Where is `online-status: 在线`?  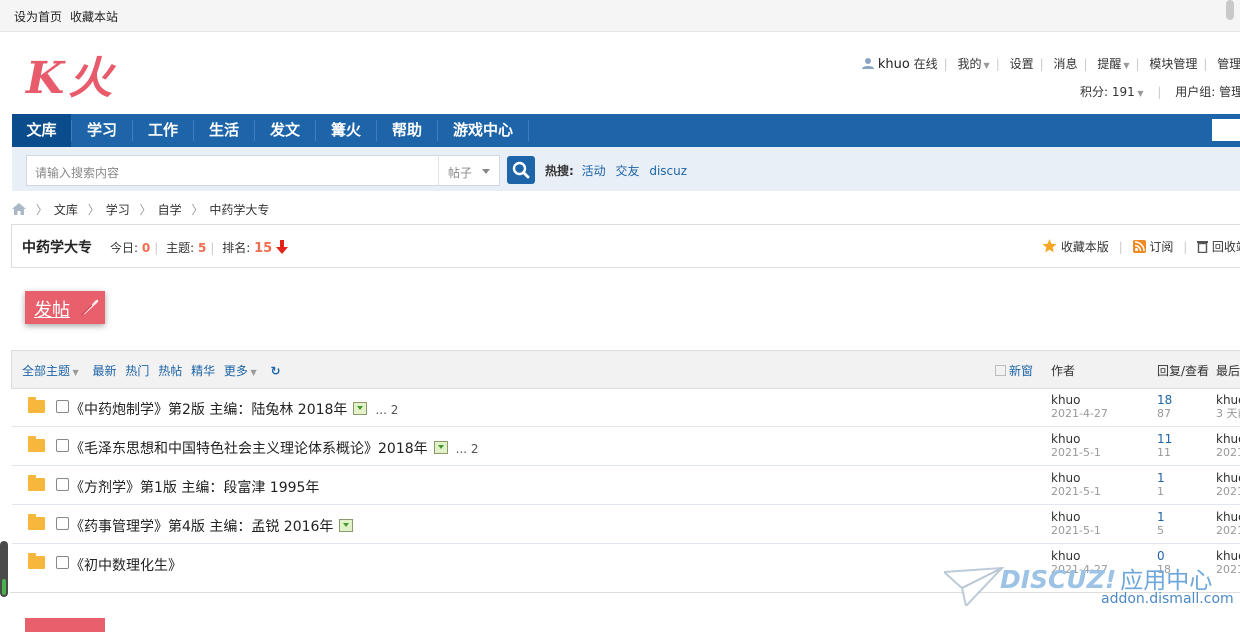 online-status: 在线 is located at coordinates (926, 64).